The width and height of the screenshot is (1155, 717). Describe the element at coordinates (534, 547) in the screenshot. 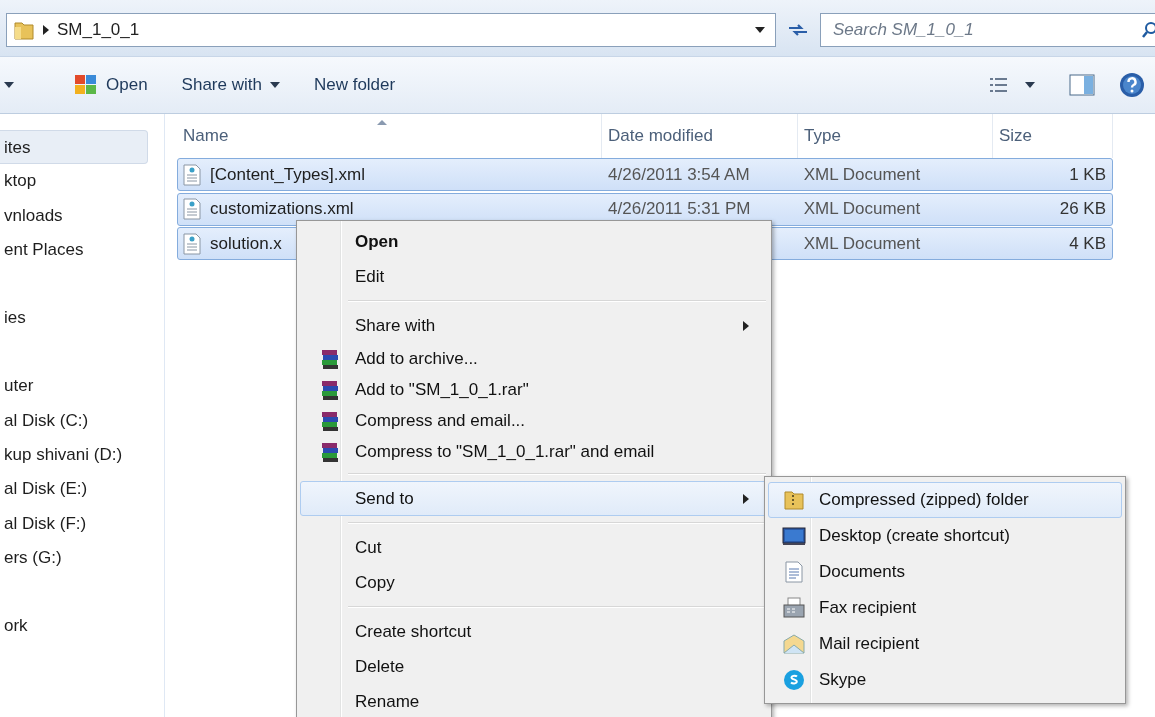

I see `menu-item: Cut` at that location.